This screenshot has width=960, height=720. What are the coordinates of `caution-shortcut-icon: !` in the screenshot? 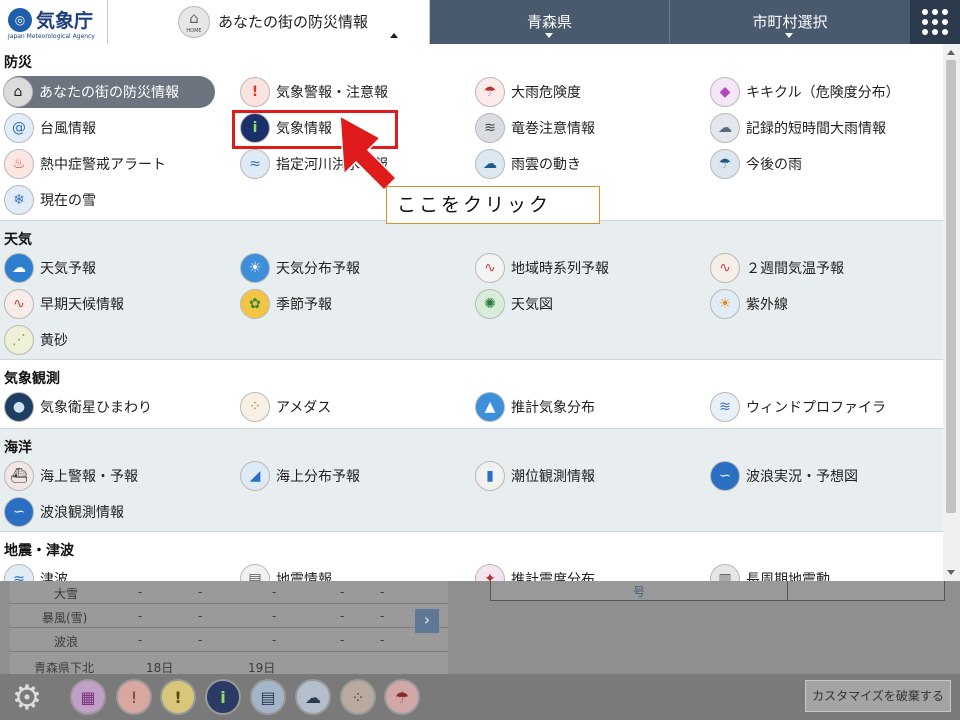 It's located at (178, 697).